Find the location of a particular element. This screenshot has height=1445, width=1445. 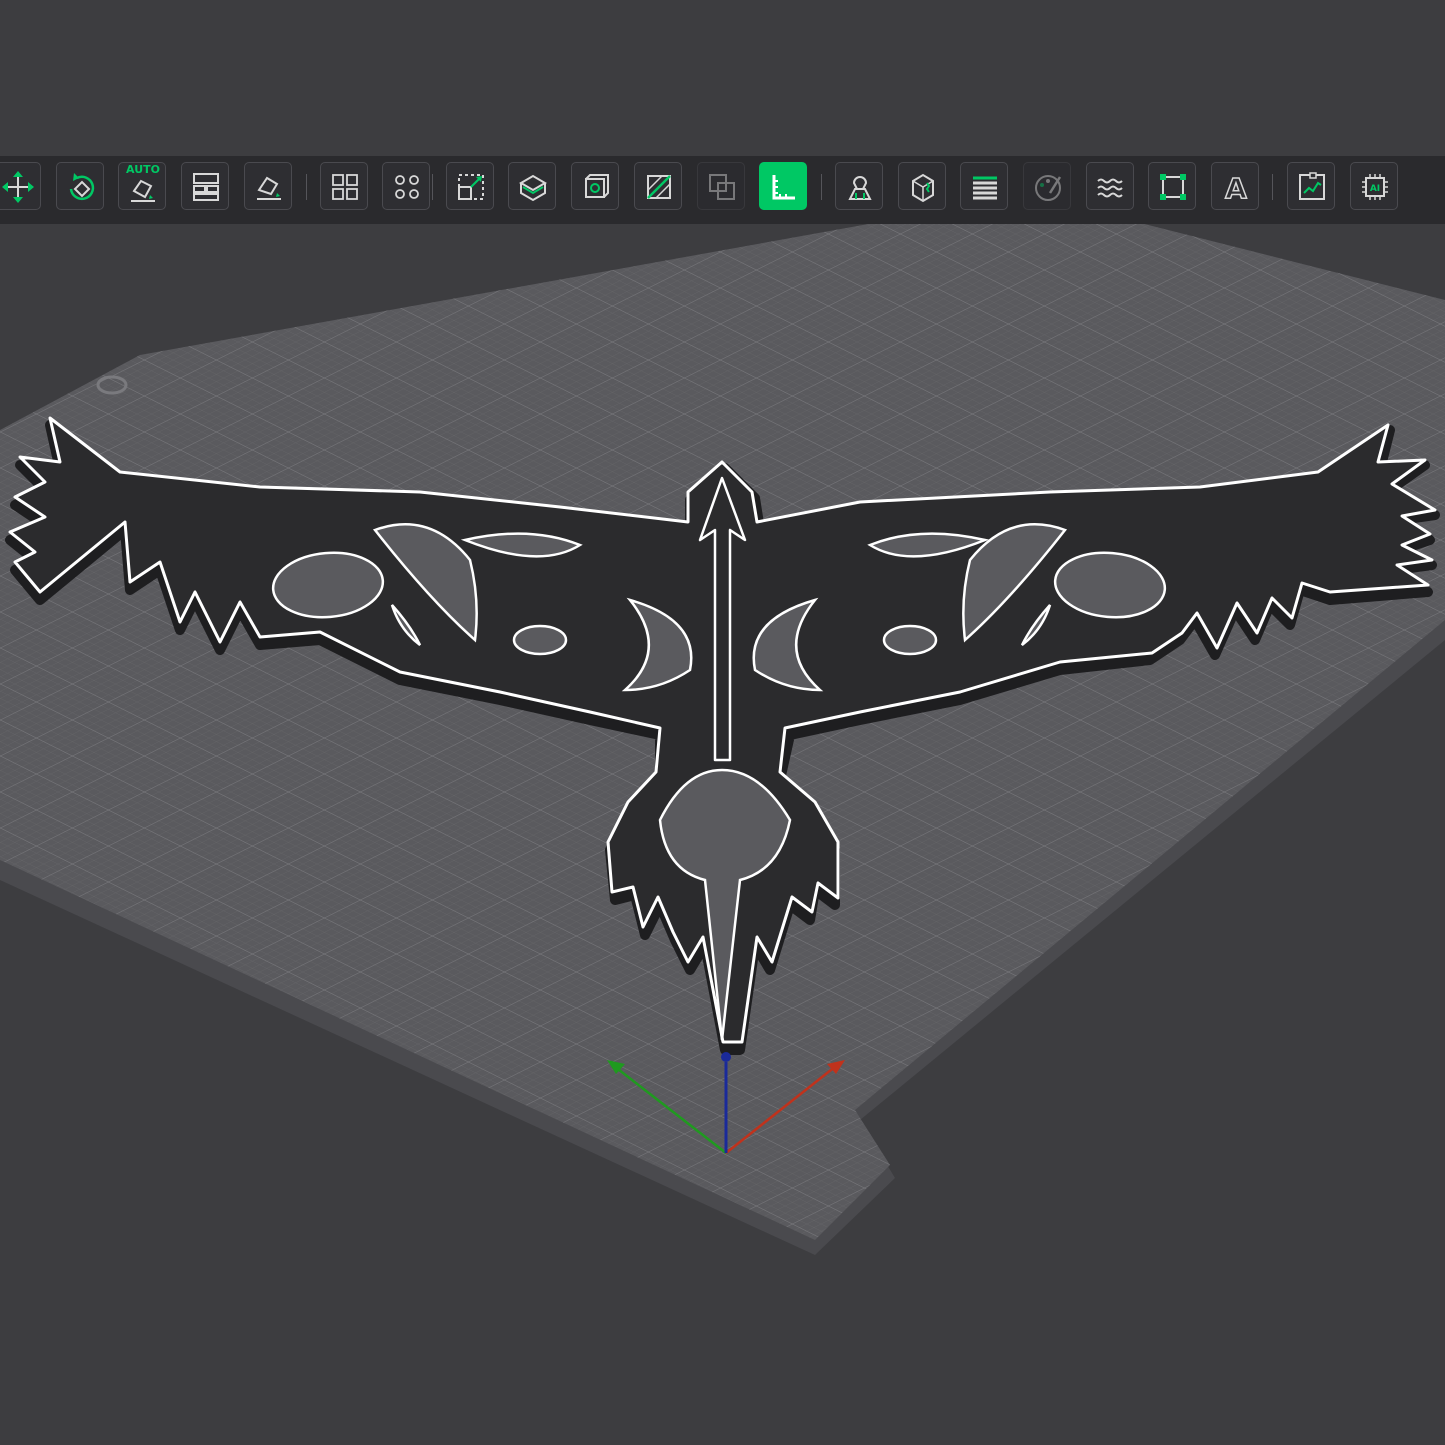

measure-icon is located at coordinates (783, 187).